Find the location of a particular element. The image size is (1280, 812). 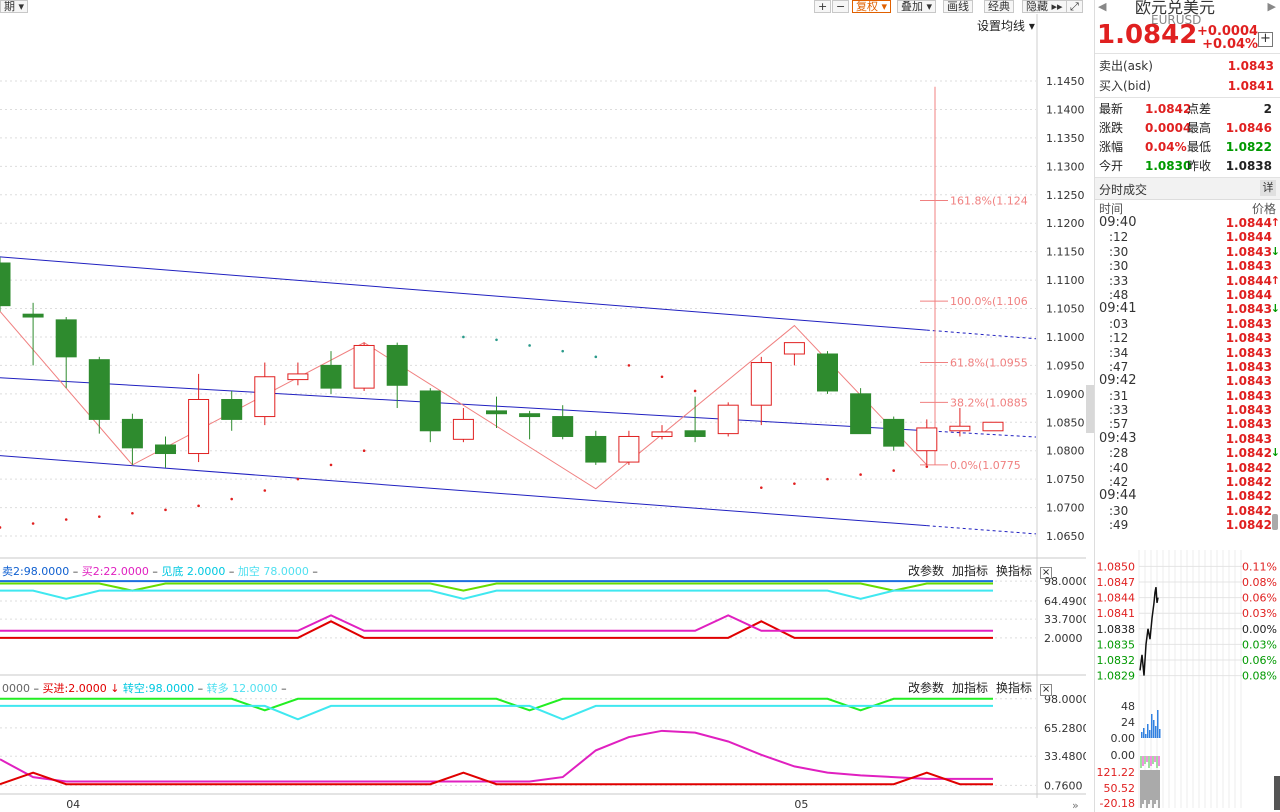

tick-time: :31 is located at coordinates (1119, 395).